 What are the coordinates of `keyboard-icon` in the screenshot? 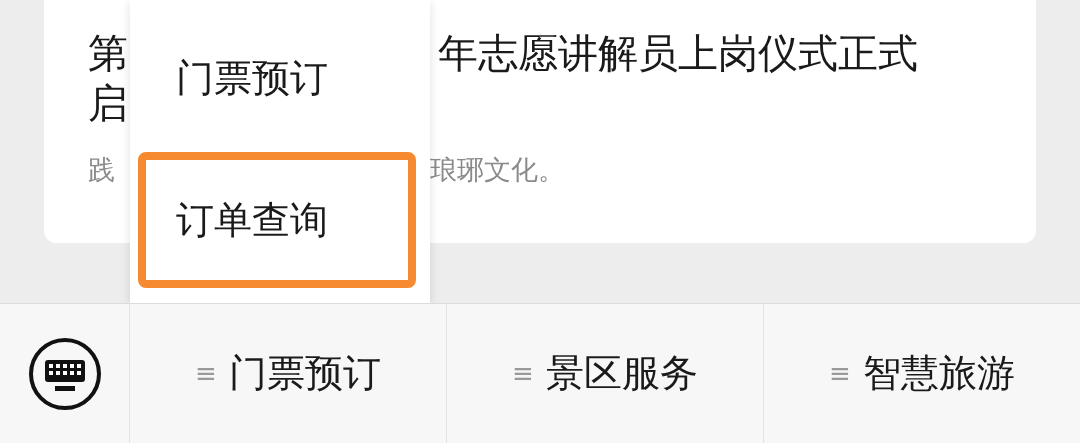 It's located at (64, 373).